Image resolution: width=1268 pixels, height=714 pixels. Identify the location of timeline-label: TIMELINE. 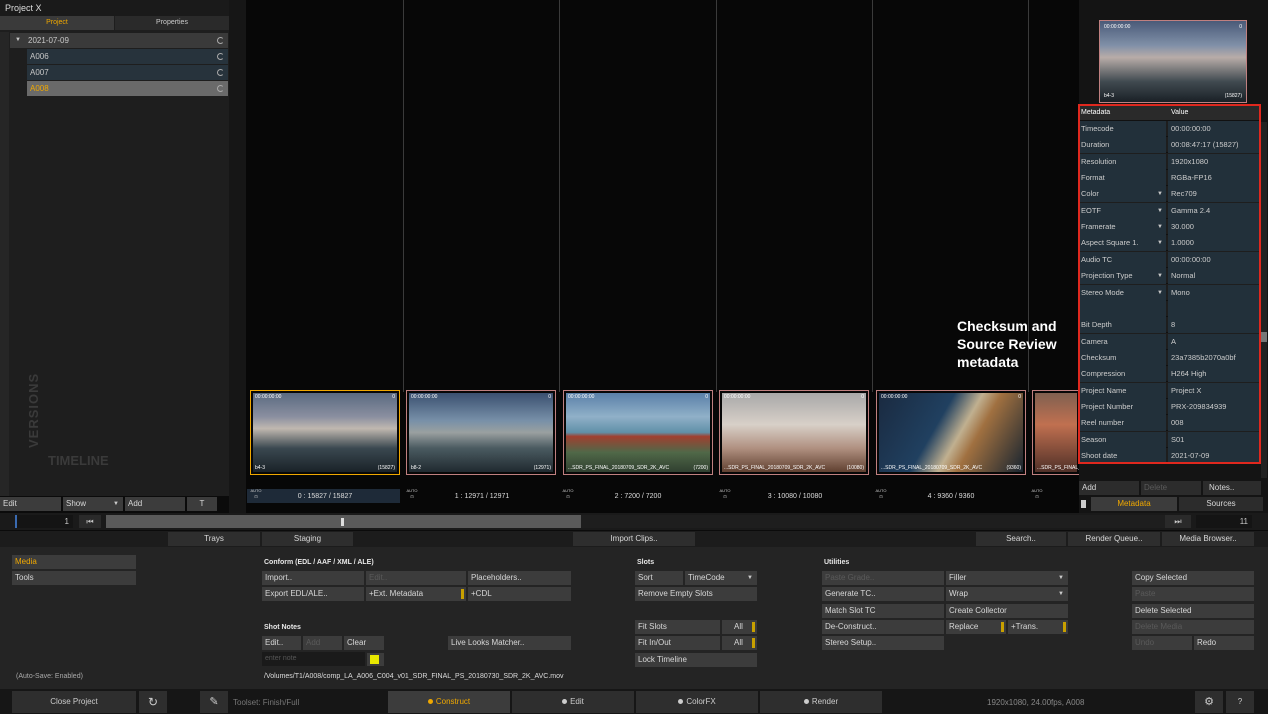
(78, 460).